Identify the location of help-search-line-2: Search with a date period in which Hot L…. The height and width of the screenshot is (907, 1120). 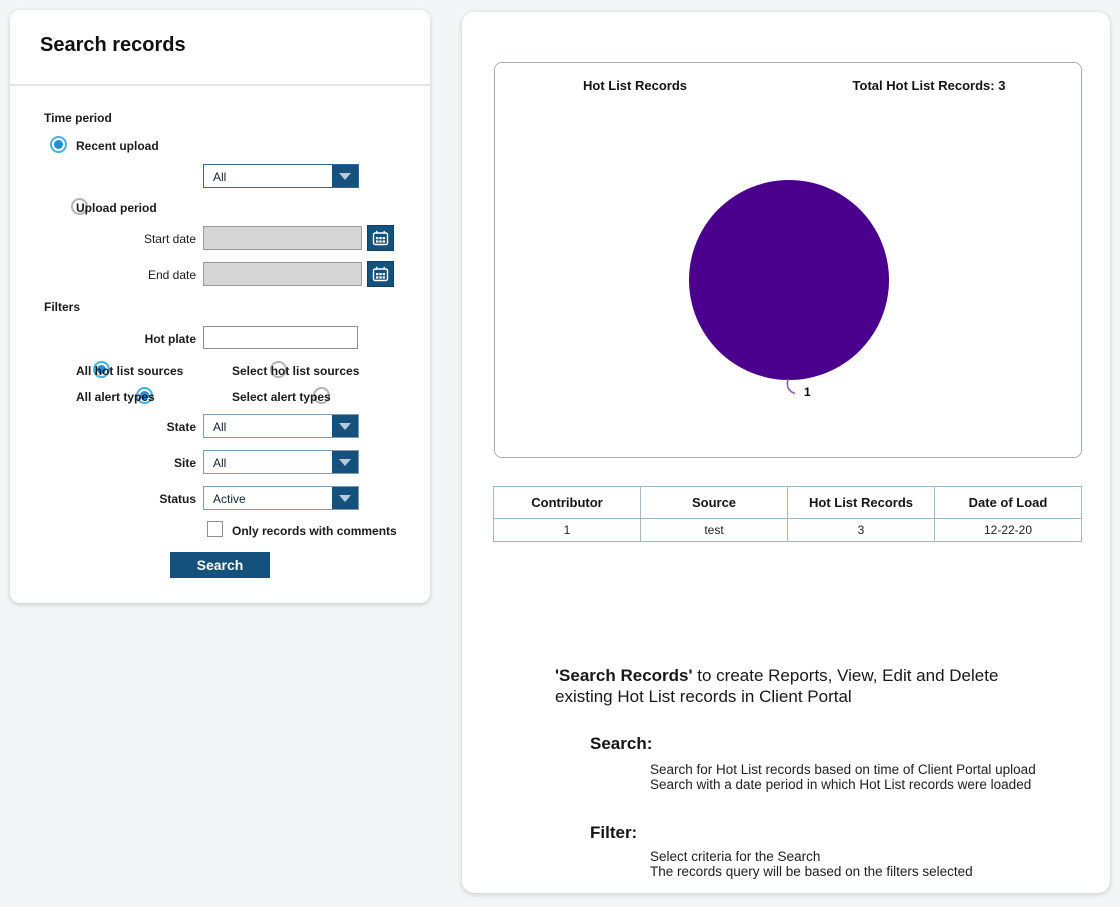
(841, 784).